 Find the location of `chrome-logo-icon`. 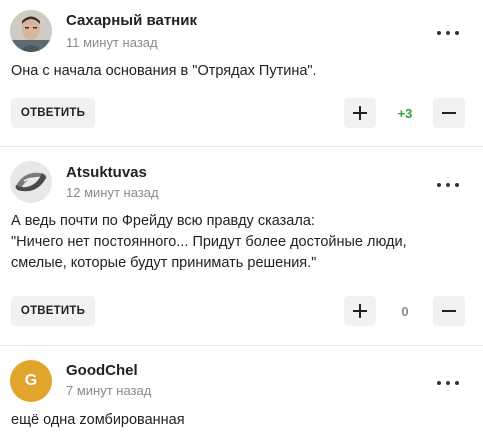

chrome-logo-icon is located at coordinates (31, 182).